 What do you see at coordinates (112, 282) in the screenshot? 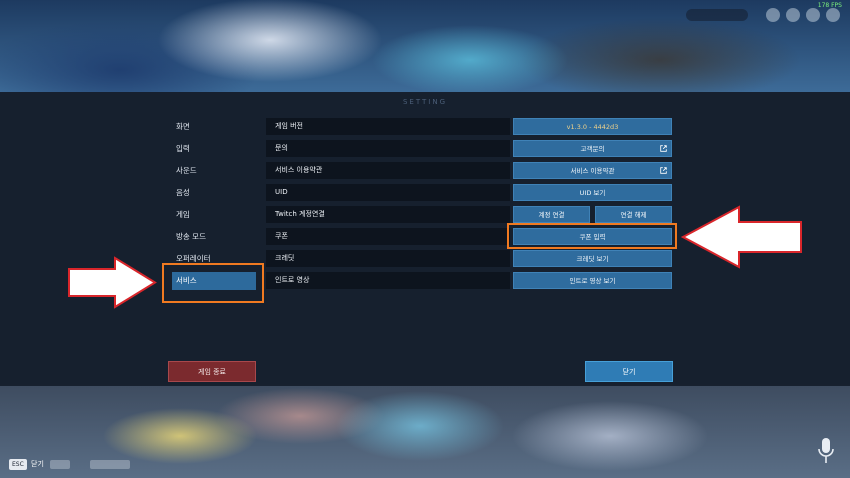
I see `right-pointing-arrow` at bounding box center [112, 282].